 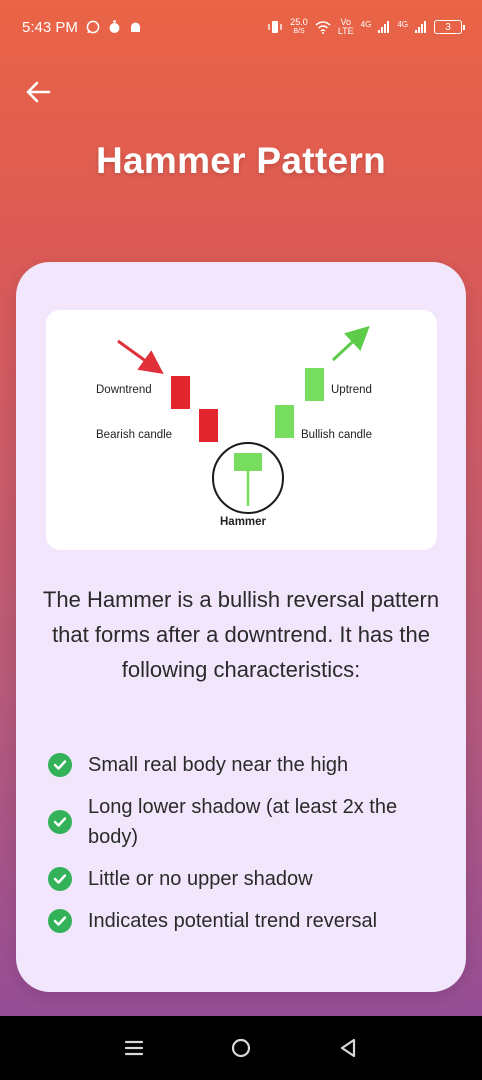 I want to click on recent-apps-button, so click(x=134, y=1048).